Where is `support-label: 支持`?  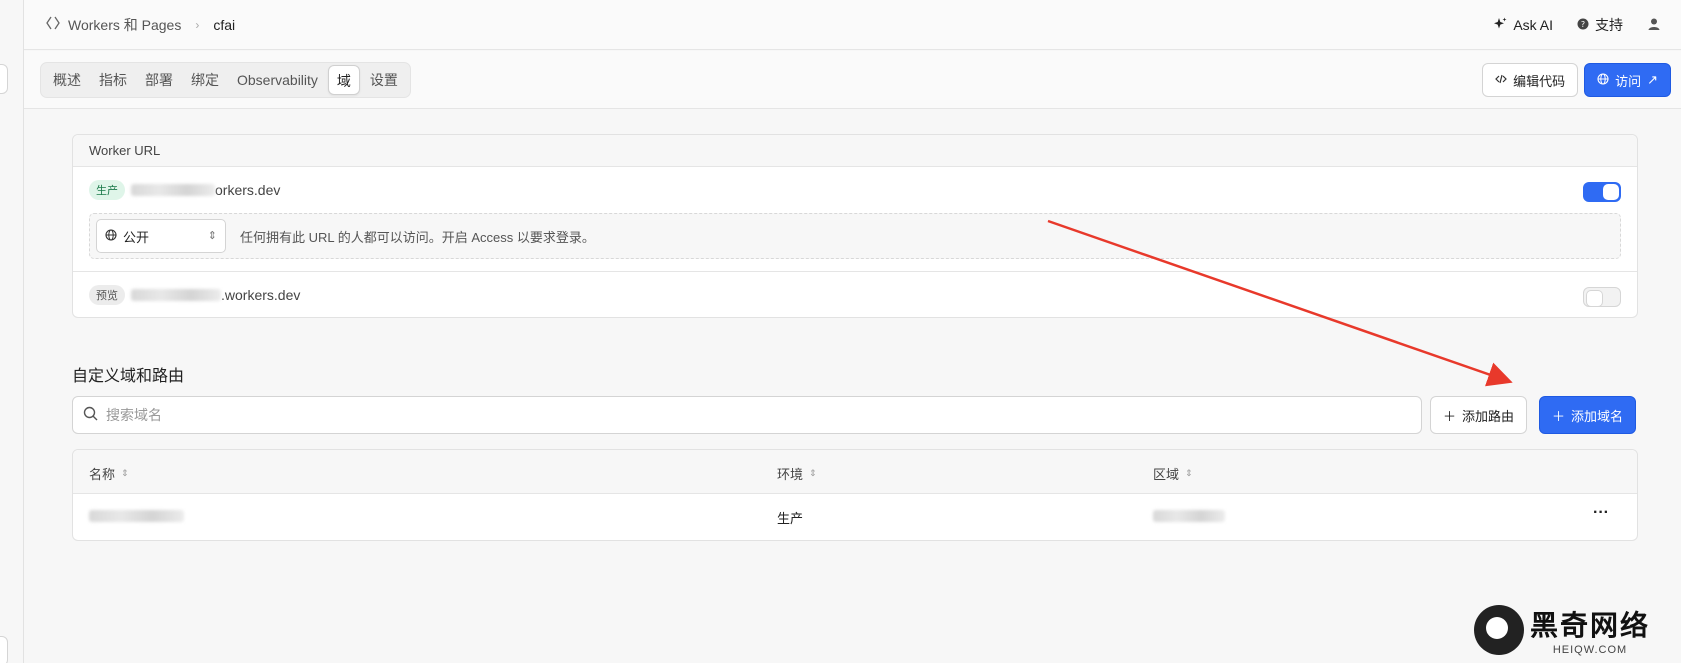
support-label: 支持 is located at coordinates (1609, 25).